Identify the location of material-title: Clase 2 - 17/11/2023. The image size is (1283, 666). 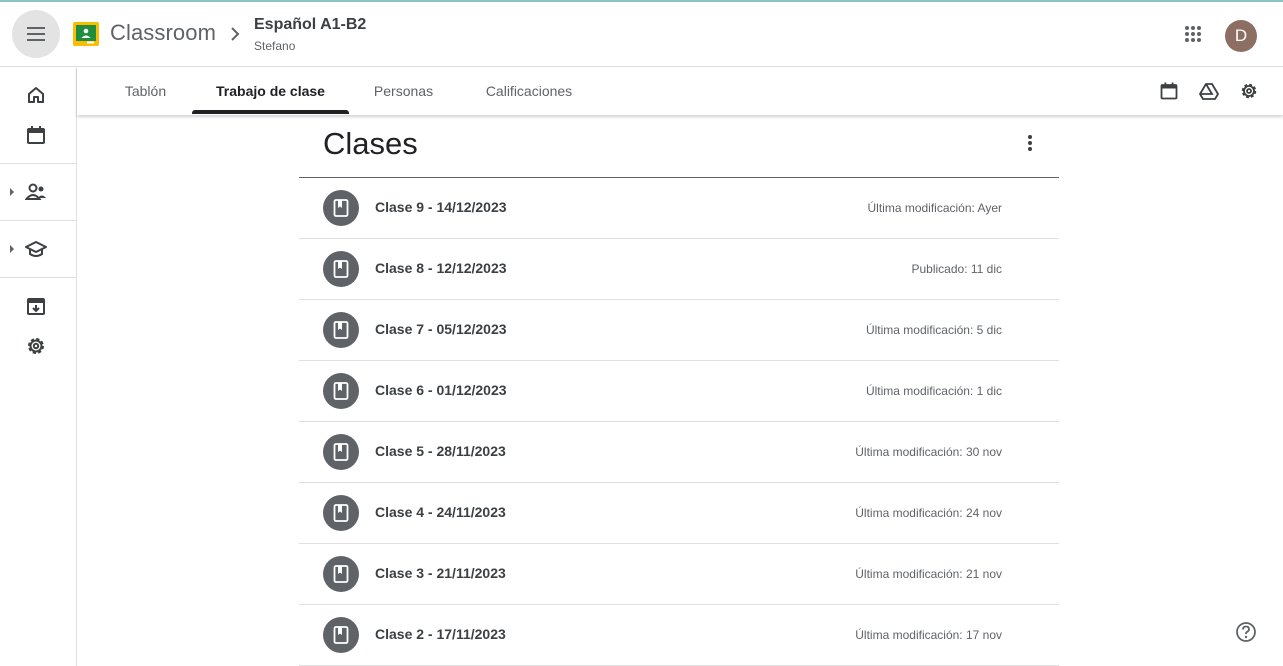
(440, 634).